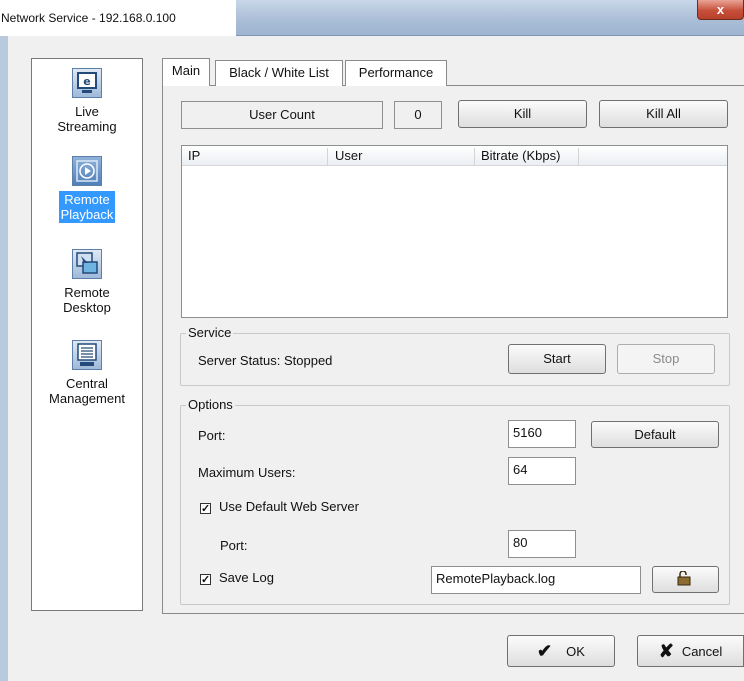  What do you see at coordinates (87, 373) in the screenshot?
I see `nav-item-central-management: Central Management` at bounding box center [87, 373].